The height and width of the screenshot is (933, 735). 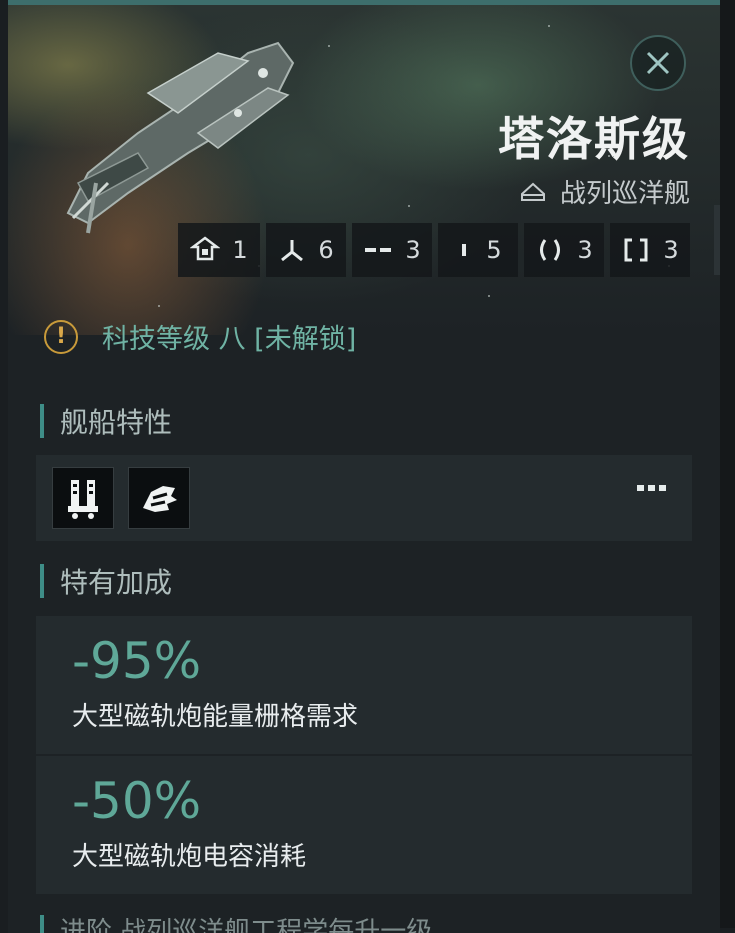 What do you see at coordinates (636, 250) in the screenshot?
I see `brackets-icon` at bounding box center [636, 250].